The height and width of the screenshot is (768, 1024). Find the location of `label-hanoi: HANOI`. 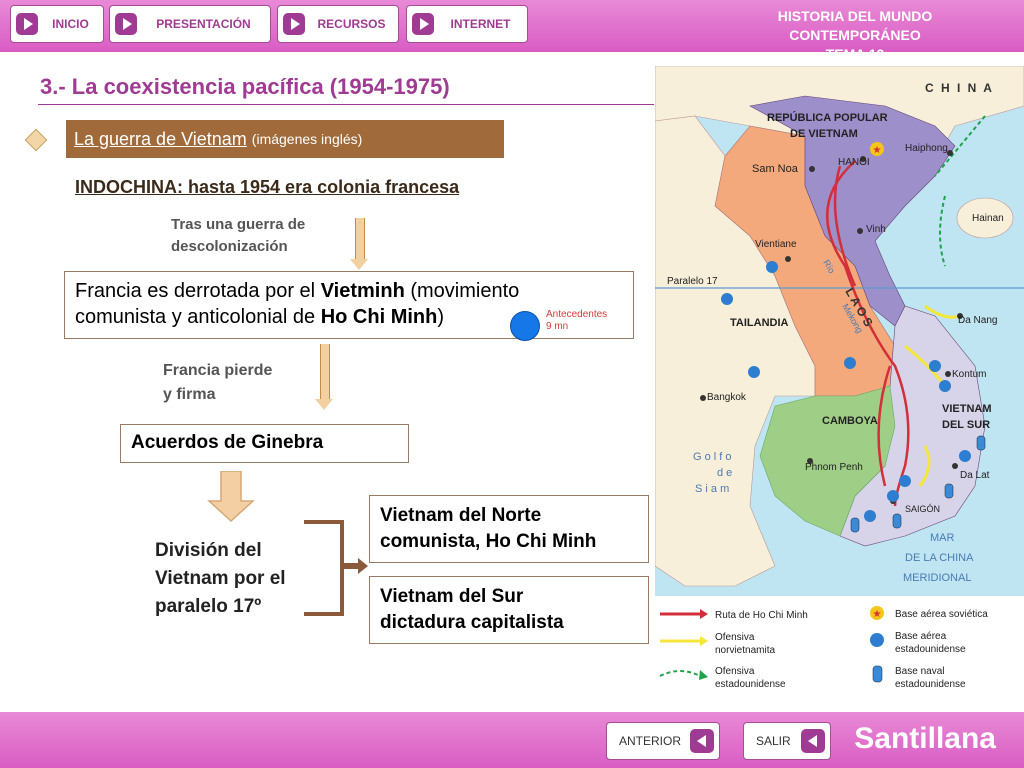

label-hanoi: HANOI is located at coordinates (854, 162).